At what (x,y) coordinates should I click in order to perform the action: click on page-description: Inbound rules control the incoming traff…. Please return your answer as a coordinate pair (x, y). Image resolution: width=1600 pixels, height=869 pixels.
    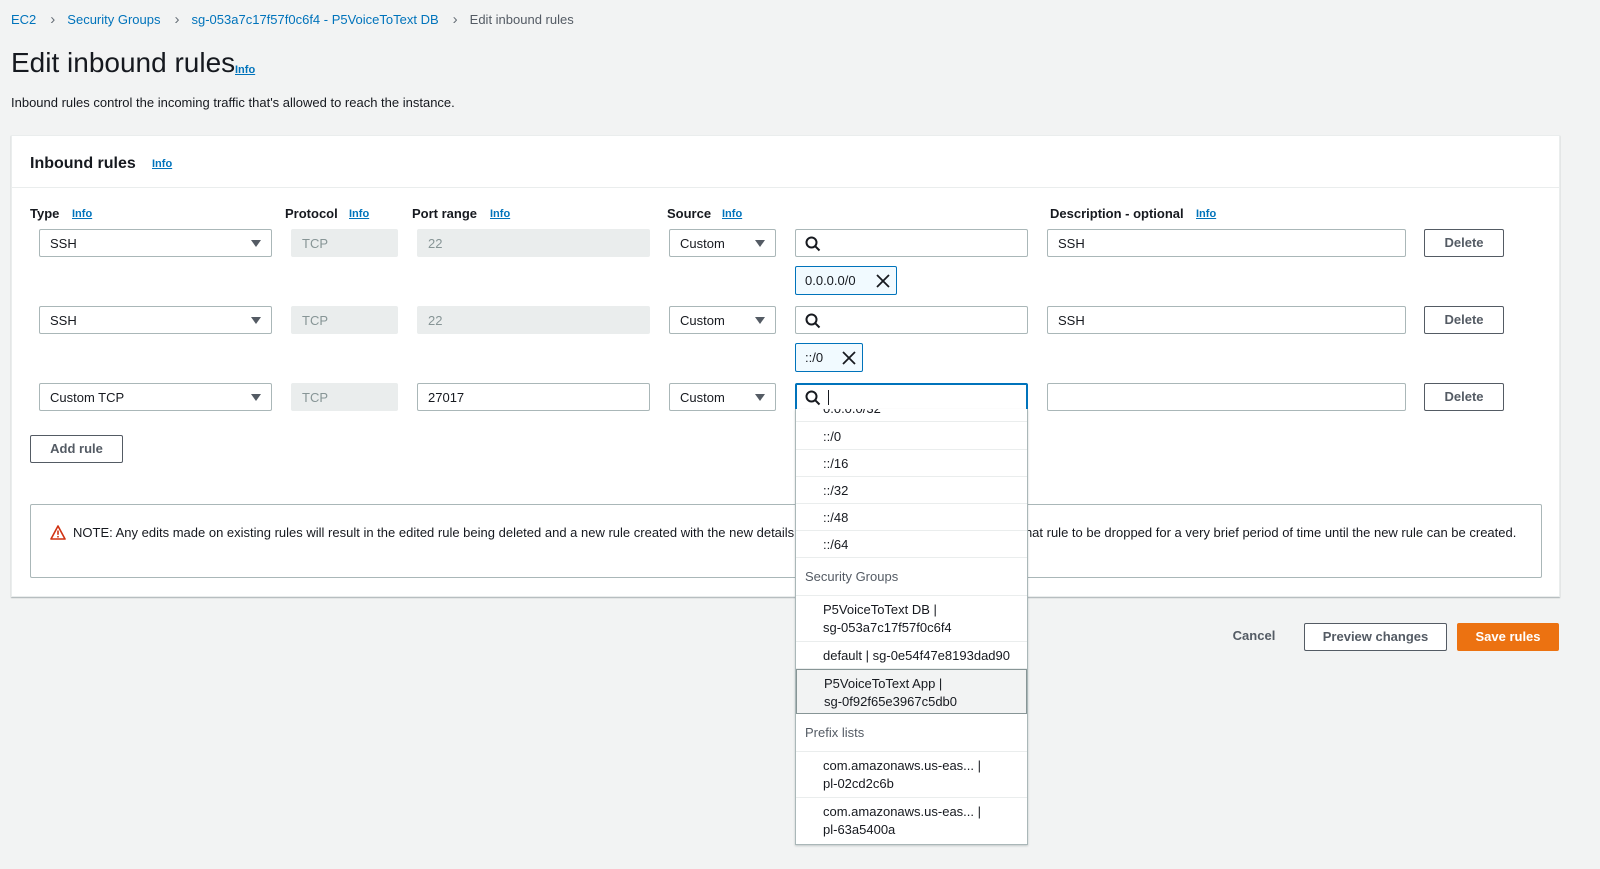
    Looking at the image, I should click on (233, 102).